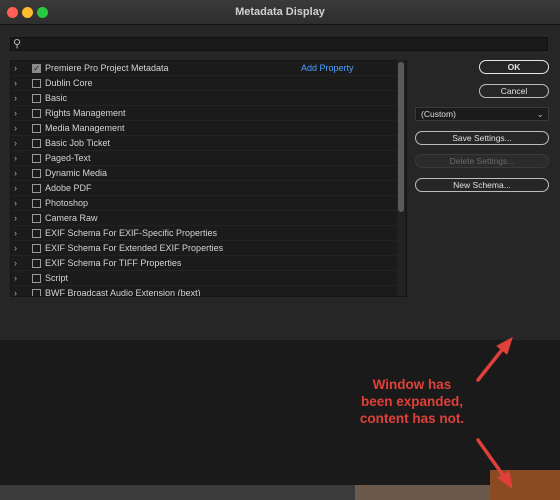 The image size is (560, 500). I want to click on list-item-label: BWF Broadcast Audio Extension (bext), so click(123, 292).